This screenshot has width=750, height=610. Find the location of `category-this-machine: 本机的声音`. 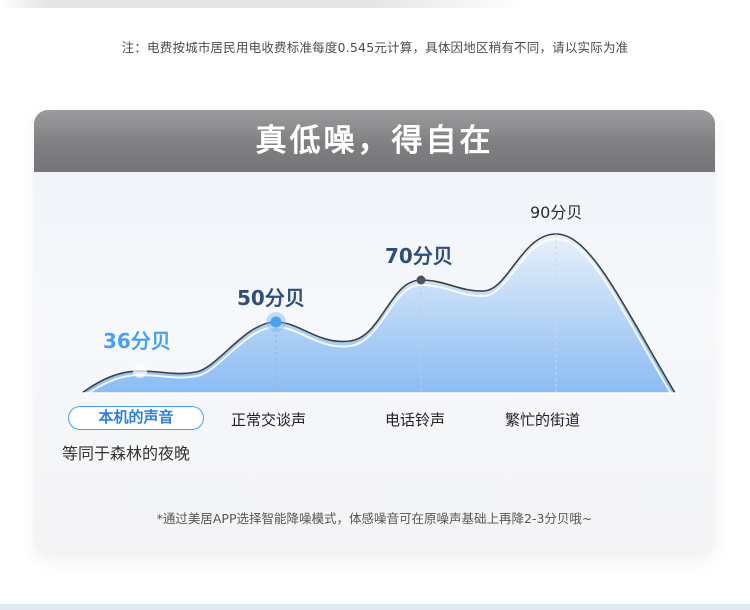

category-this-machine: 本机的声音 is located at coordinates (136, 418).